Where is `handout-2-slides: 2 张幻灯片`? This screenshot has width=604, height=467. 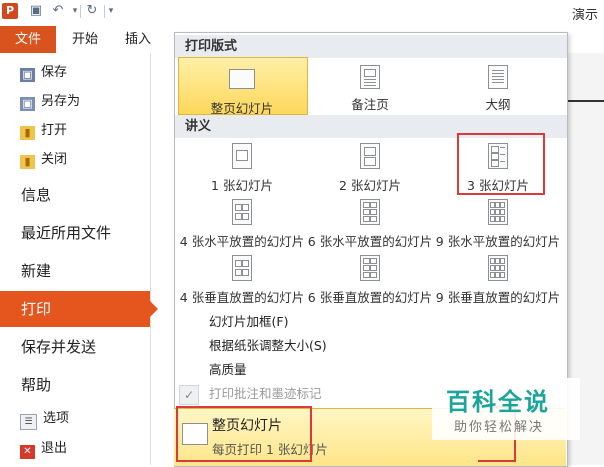
handout-2-slides: 2 张幻灯片 is located at coordinates (370, 168).